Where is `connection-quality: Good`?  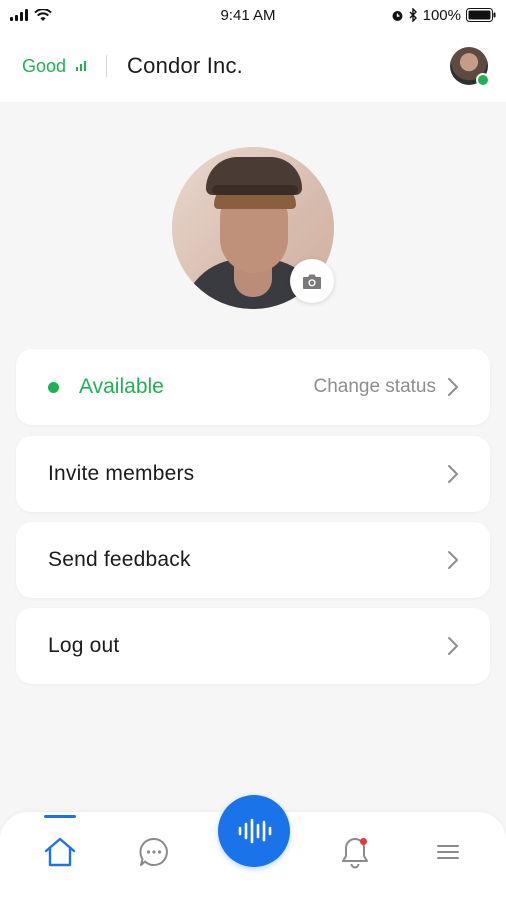
connection-quality: Good is located at coordinates (54, 66).